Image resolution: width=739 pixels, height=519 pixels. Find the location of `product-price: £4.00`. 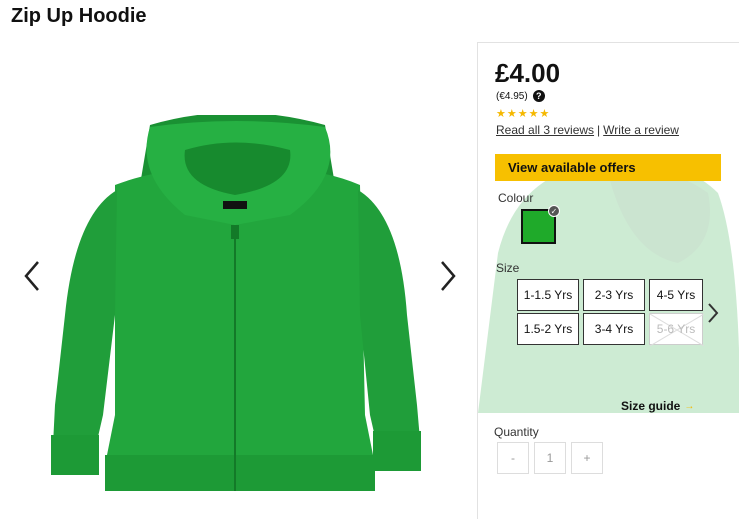

product-price: £4.00 is located at coordinates (528, 73).